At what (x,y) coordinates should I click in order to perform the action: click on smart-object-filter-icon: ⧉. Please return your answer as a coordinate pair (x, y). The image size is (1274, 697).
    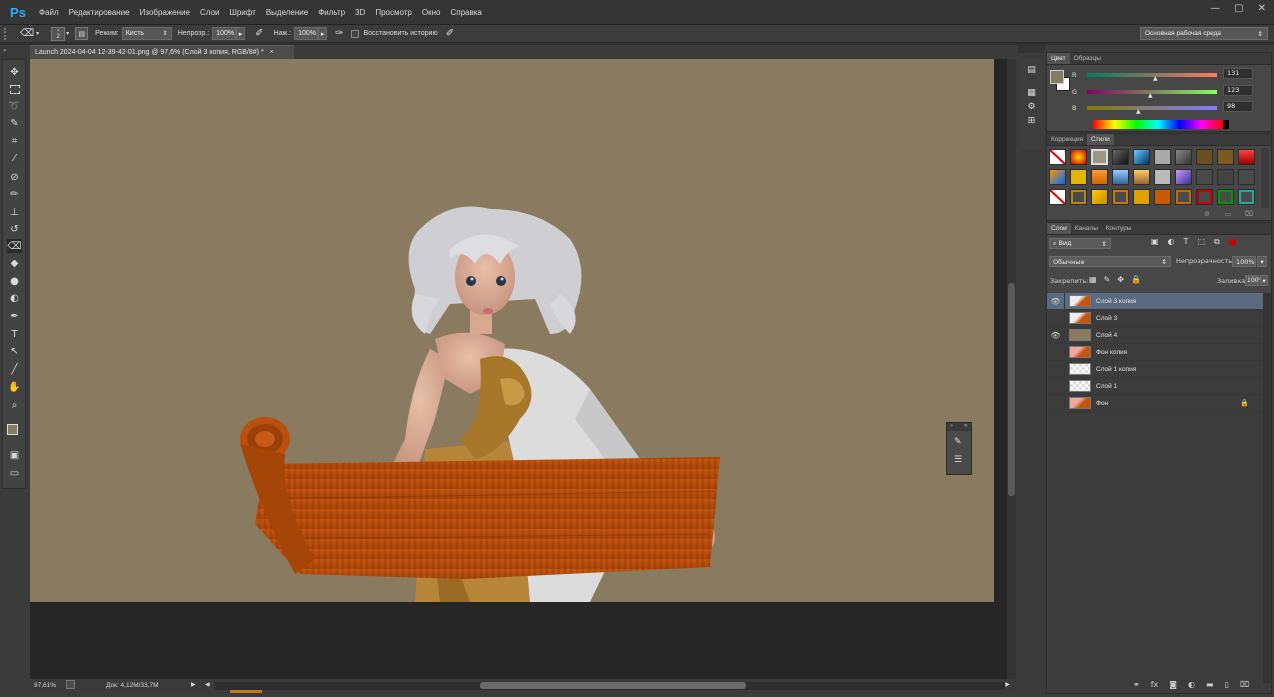
    Looking at the image, I should click on (1217, 242).